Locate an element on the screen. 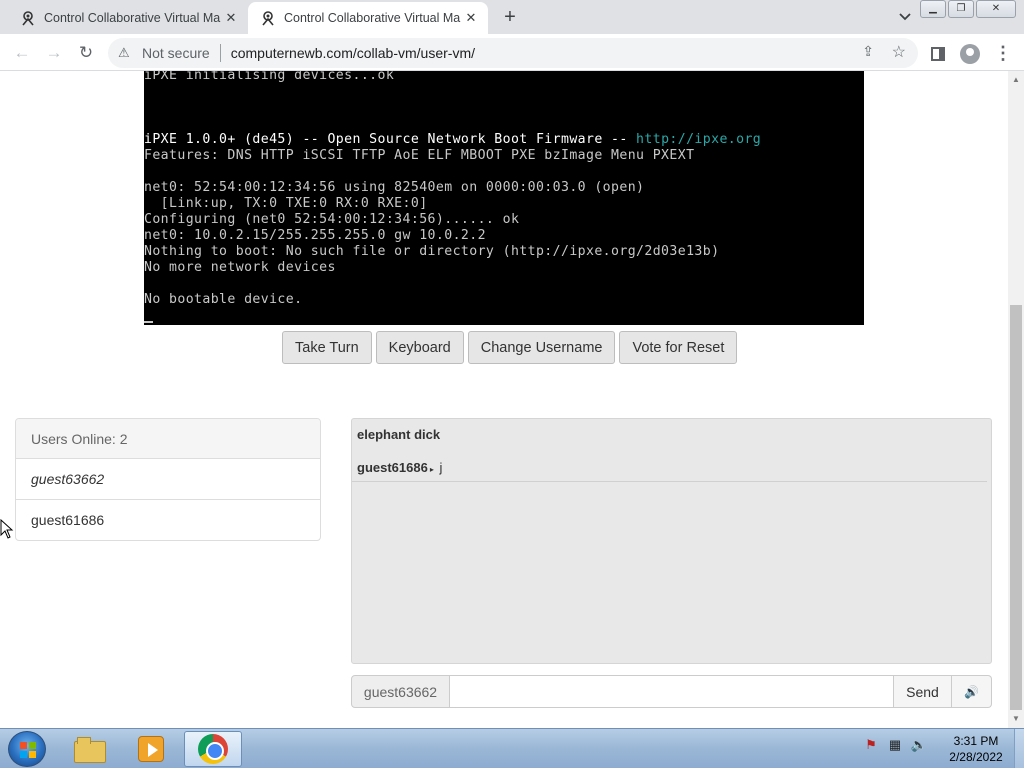  page-scrollbar: ▲ ▼ is located at coordinates (1016, 399).